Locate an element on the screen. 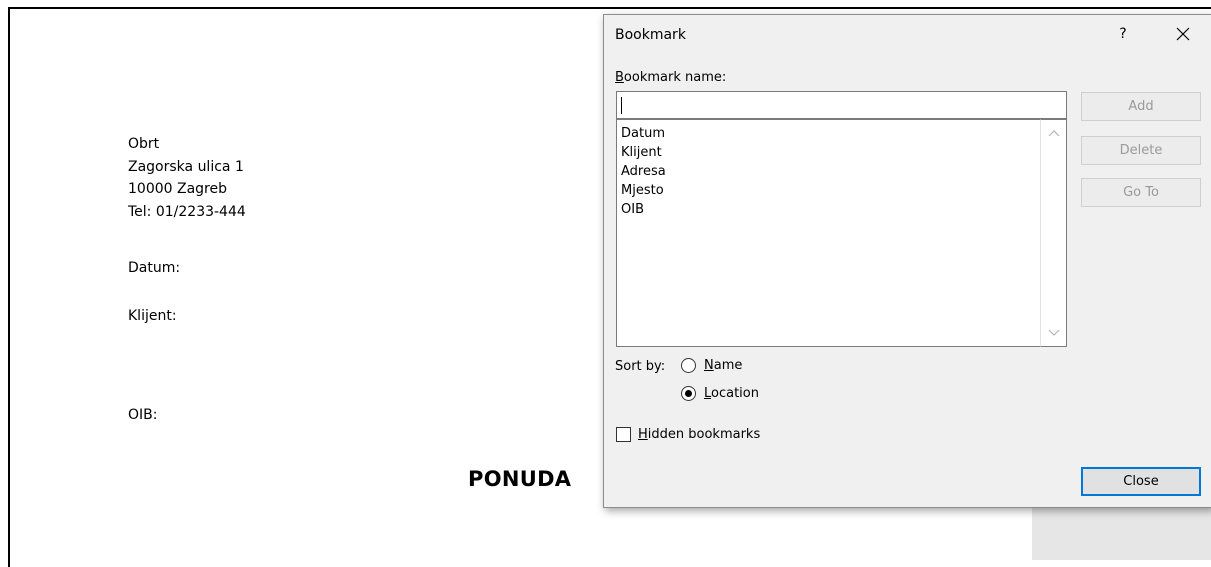 Image resolution: width=1211 pixels, height=567 pixels. close-button: Close is located at coordinates (1141, 481).